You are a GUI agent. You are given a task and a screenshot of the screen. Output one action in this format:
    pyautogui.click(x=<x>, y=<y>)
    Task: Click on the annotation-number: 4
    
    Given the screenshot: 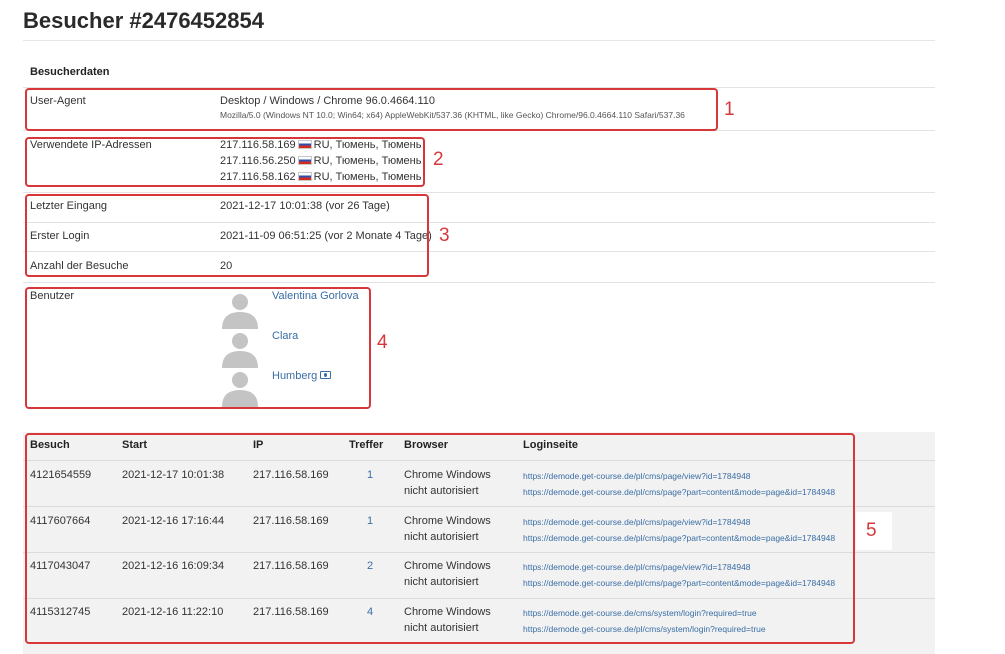 What is the action you would take?
    pyautogui.click(x=382, y=342)
    